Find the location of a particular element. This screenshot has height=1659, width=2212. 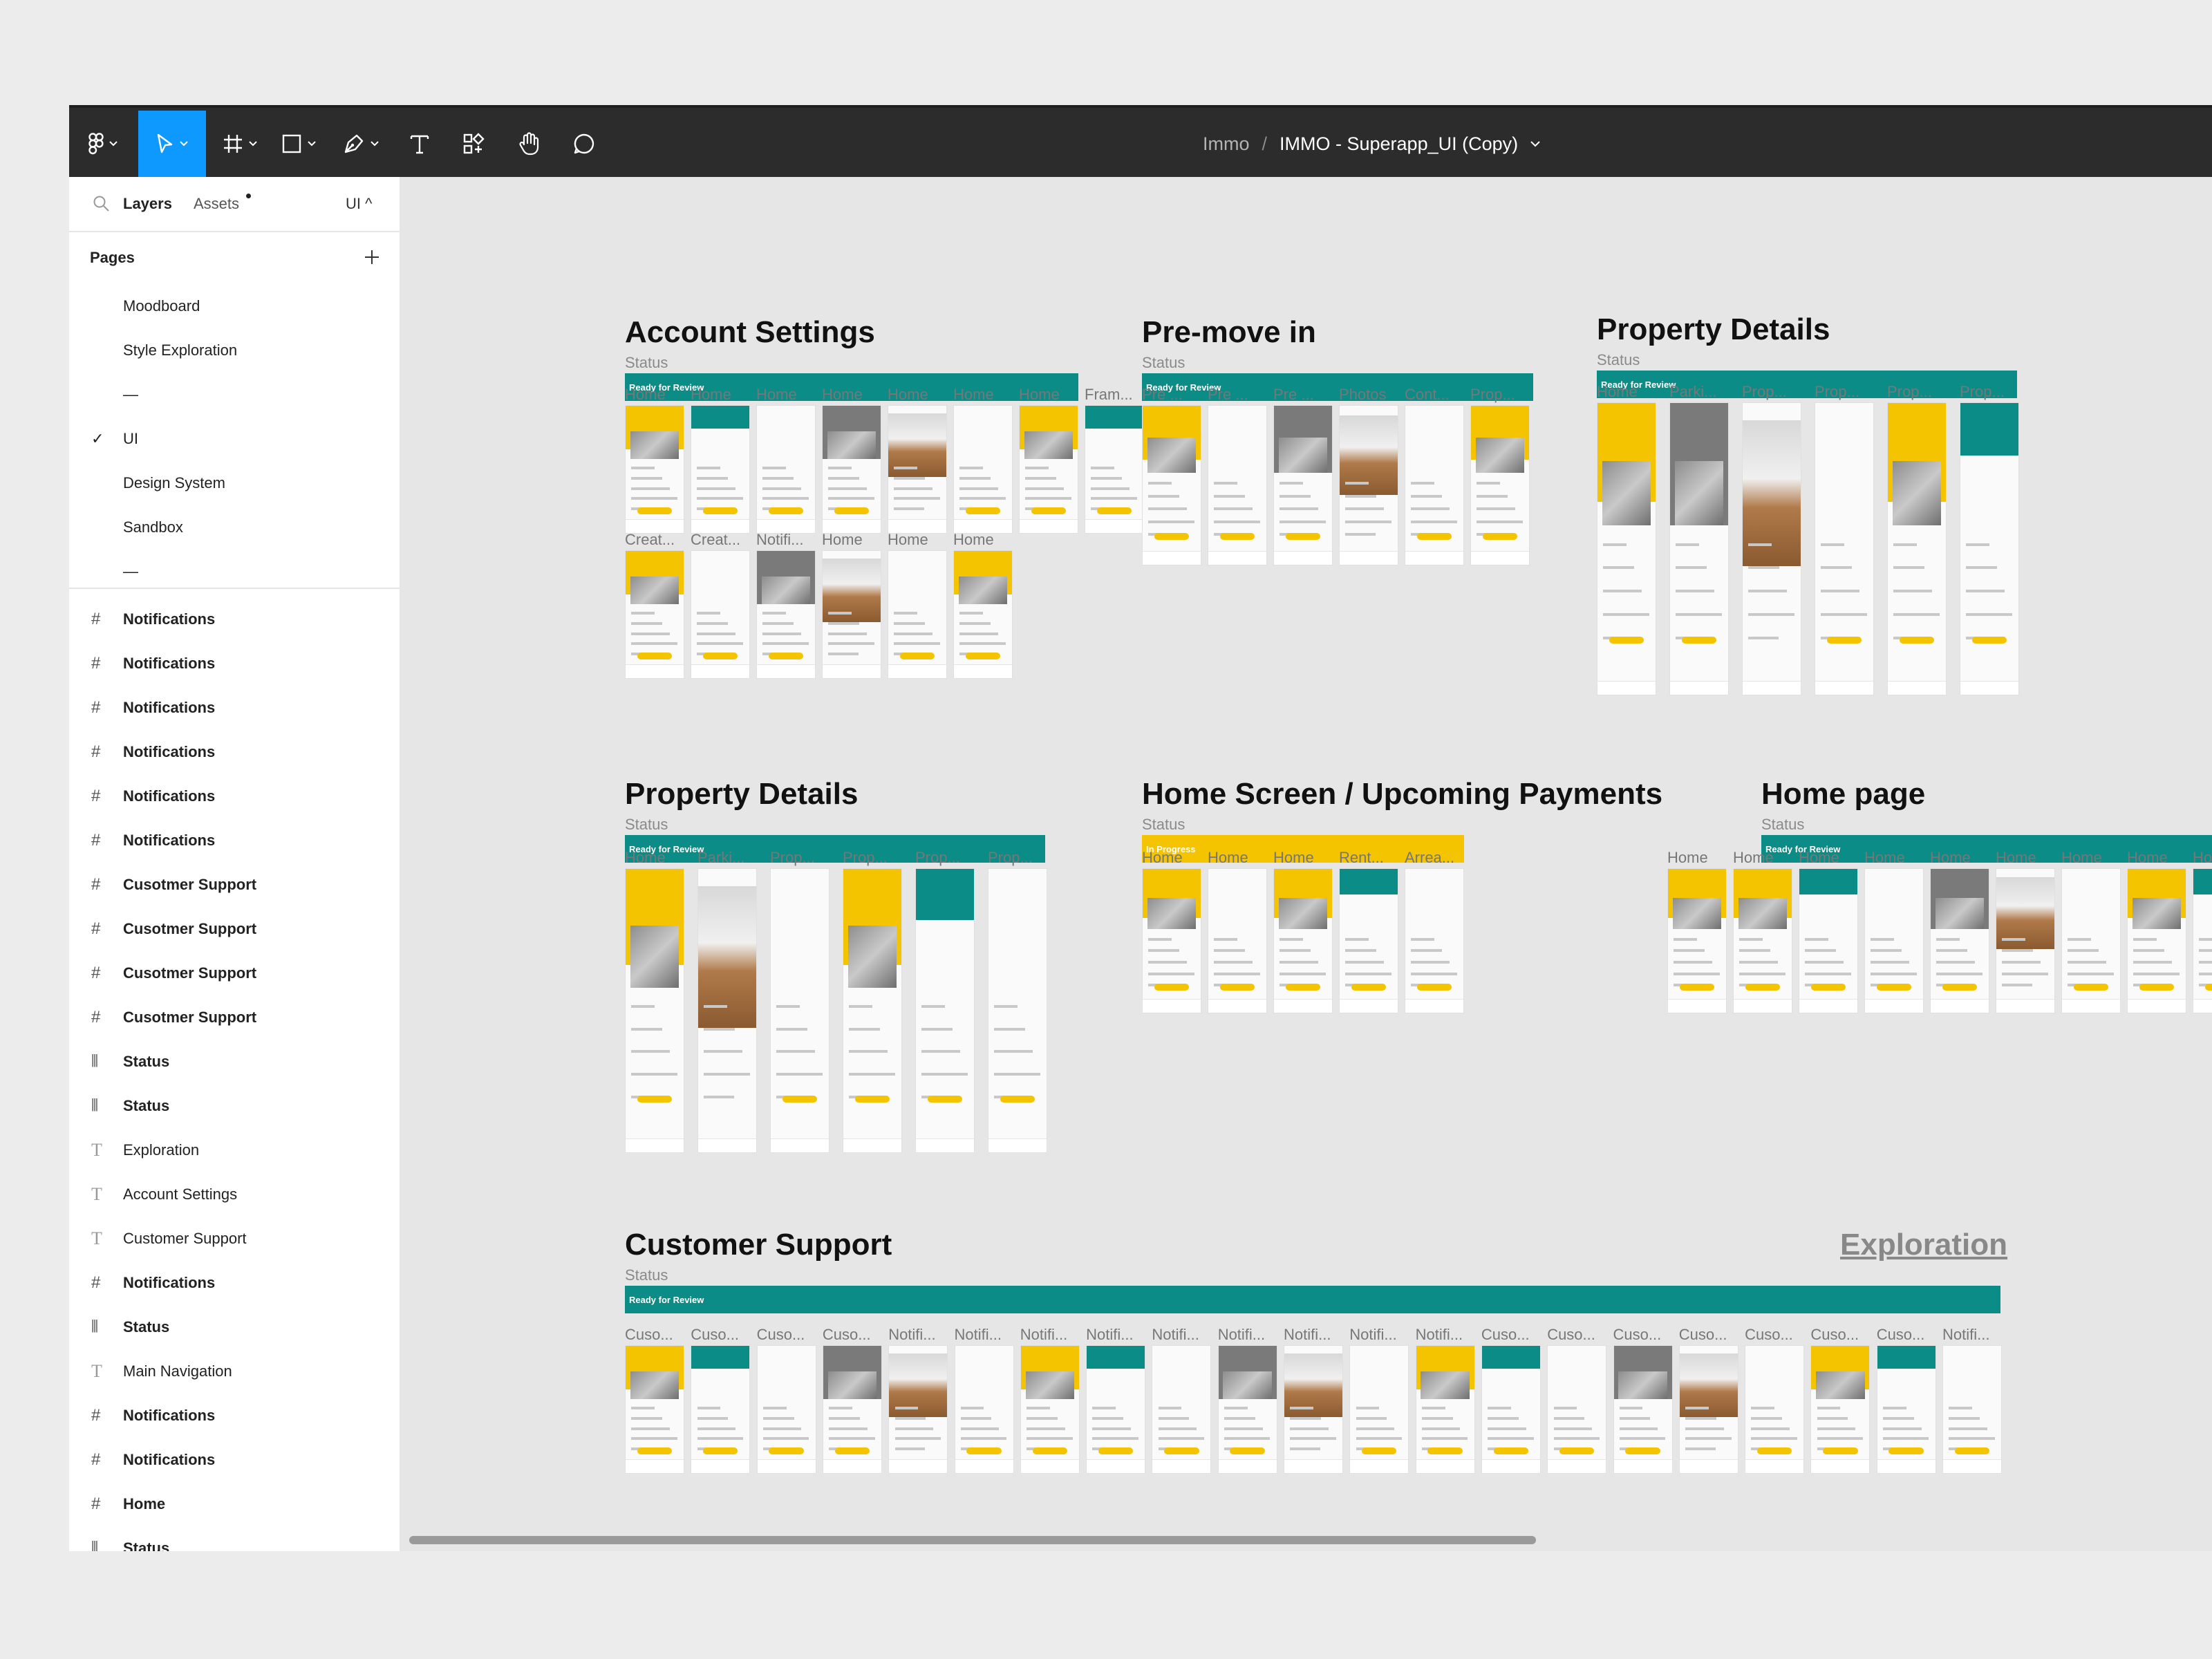

hand-tool-button is located at coordinates (529, 144).